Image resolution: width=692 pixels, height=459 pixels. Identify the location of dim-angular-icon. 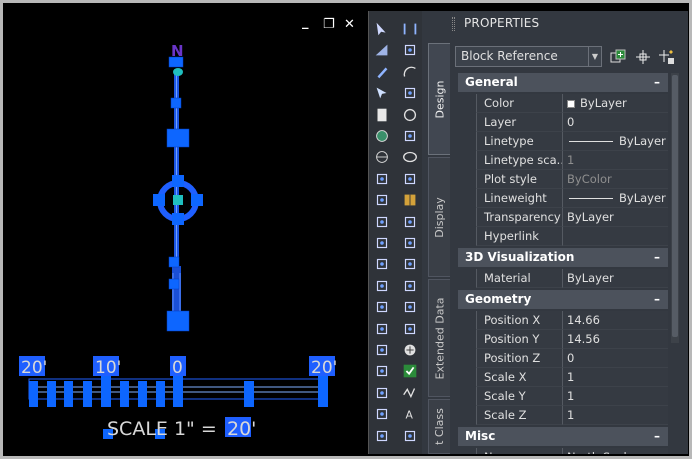
(410, 264).